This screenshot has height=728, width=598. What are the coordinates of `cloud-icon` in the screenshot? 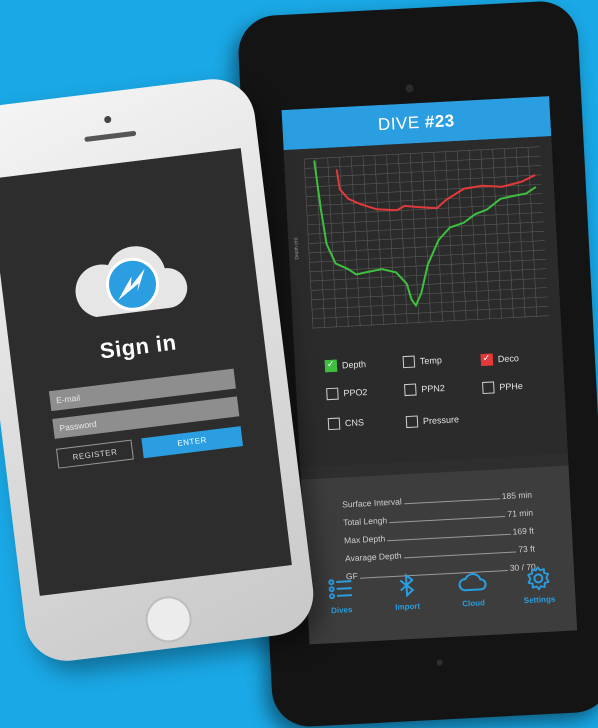 It's located at (472, 582).